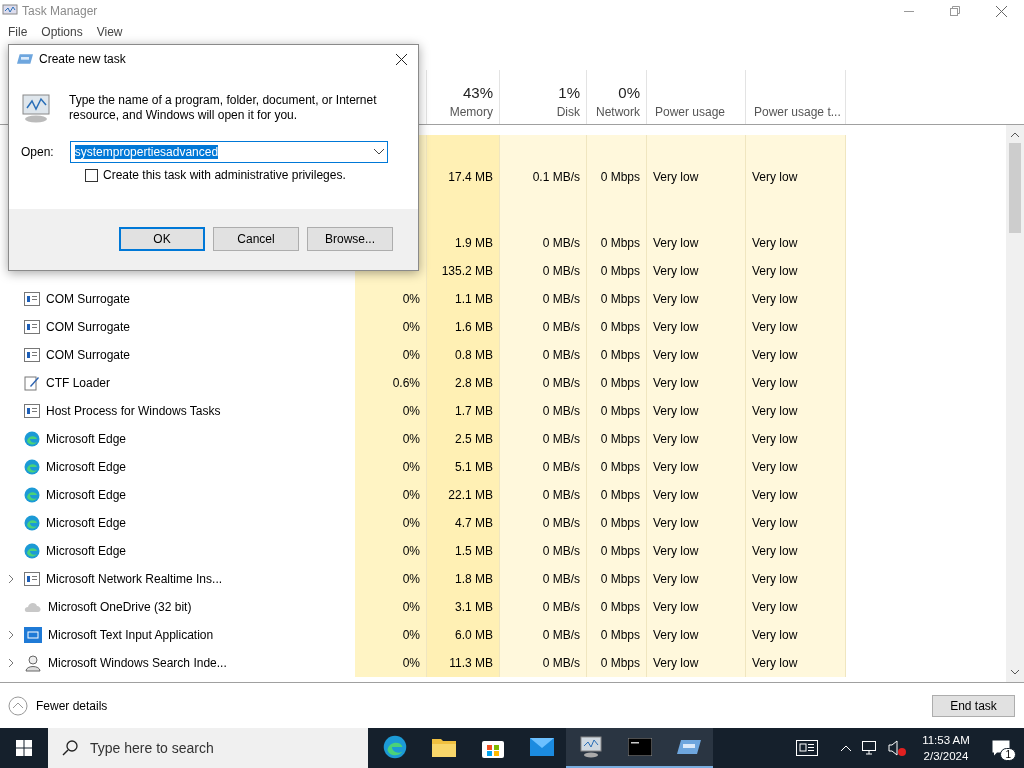  I want to click on menu-item: View, so click(109, 32).